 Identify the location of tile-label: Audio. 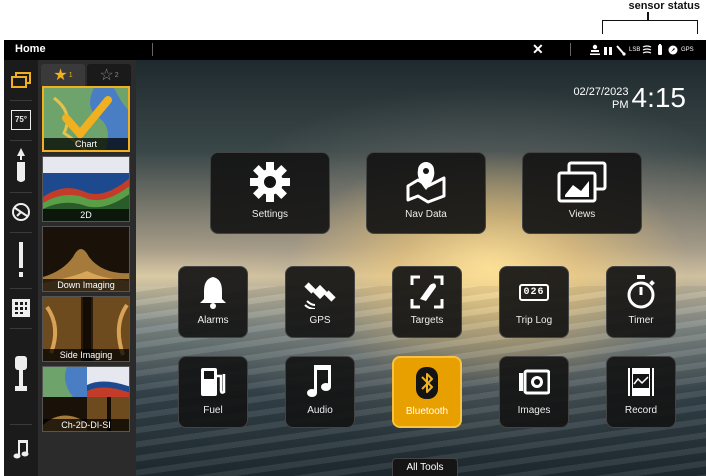
(320, 410).